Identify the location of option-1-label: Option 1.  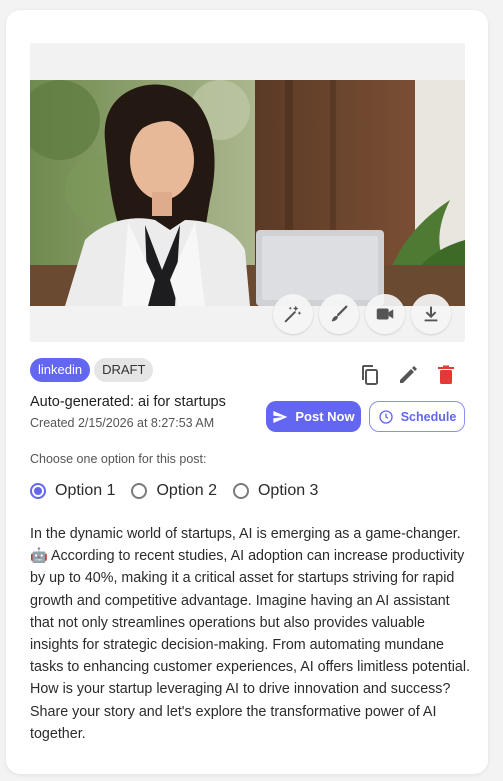
(85, 490).